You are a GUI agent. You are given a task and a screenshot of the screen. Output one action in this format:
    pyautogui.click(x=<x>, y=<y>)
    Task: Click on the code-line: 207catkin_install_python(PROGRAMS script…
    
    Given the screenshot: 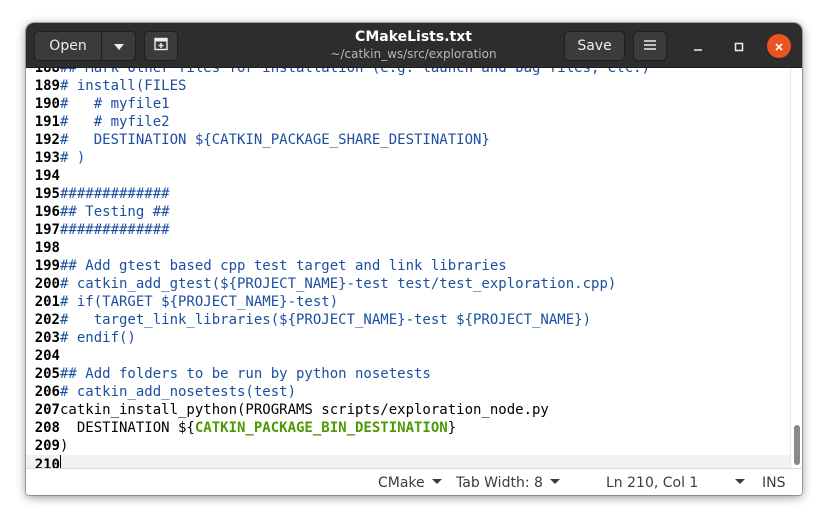 What is the action you would take?
    pyautogui.click(x=287, y=410)
    